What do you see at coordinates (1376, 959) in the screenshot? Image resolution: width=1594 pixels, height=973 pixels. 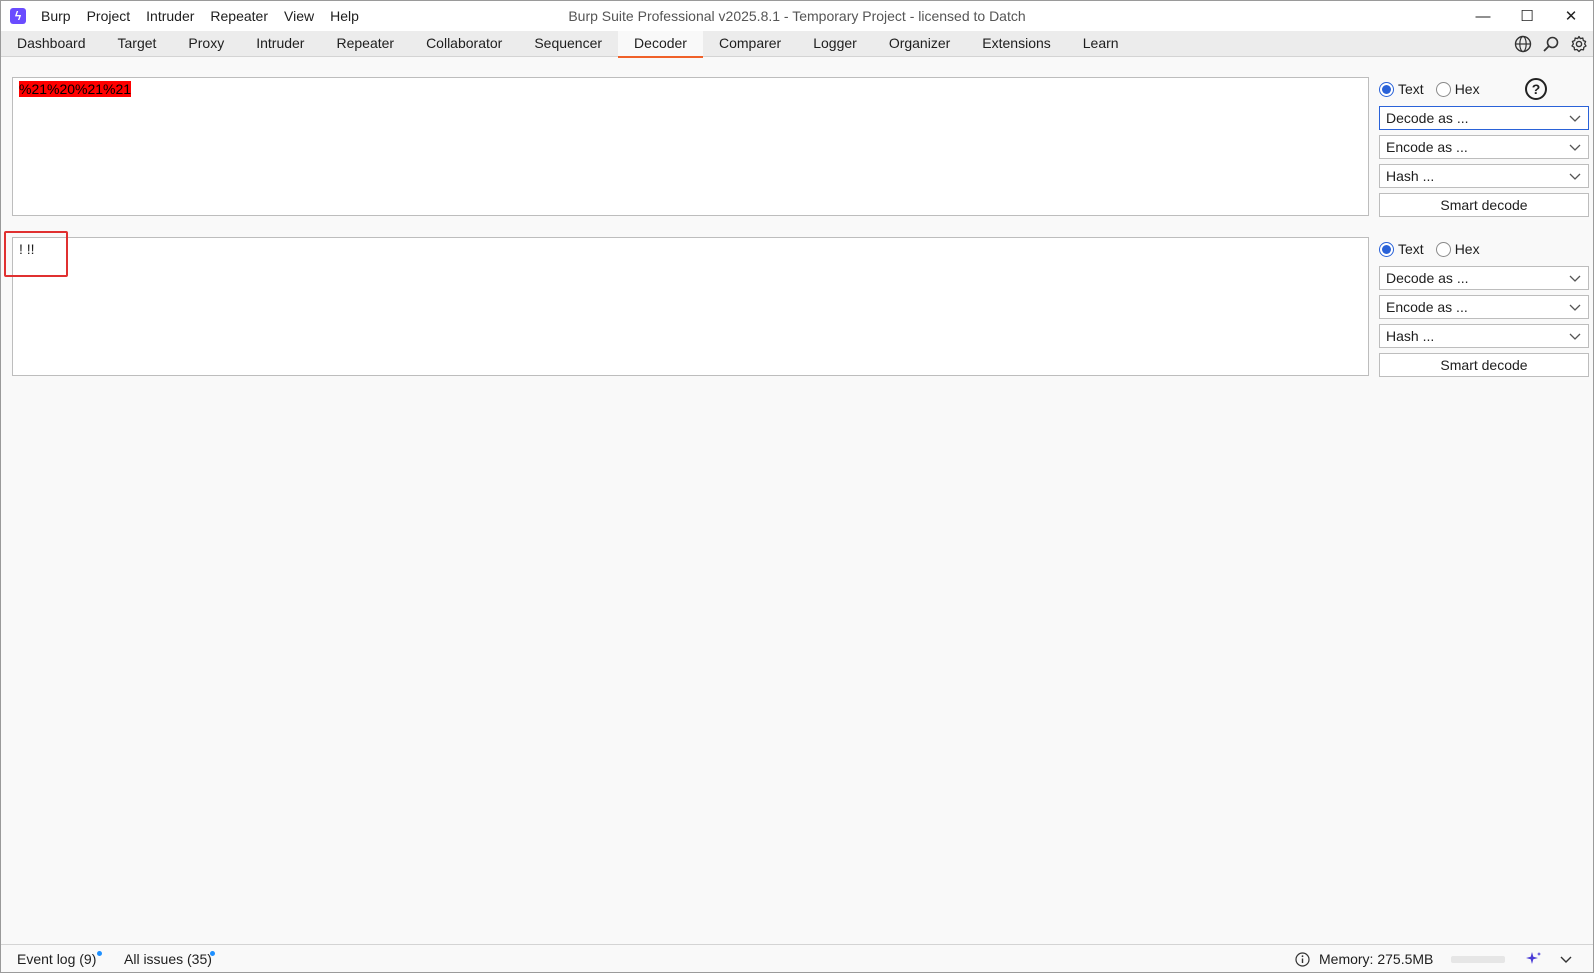 I see `memory-usage: Memory: 275.5MB` at bounding box center [1376, 959].